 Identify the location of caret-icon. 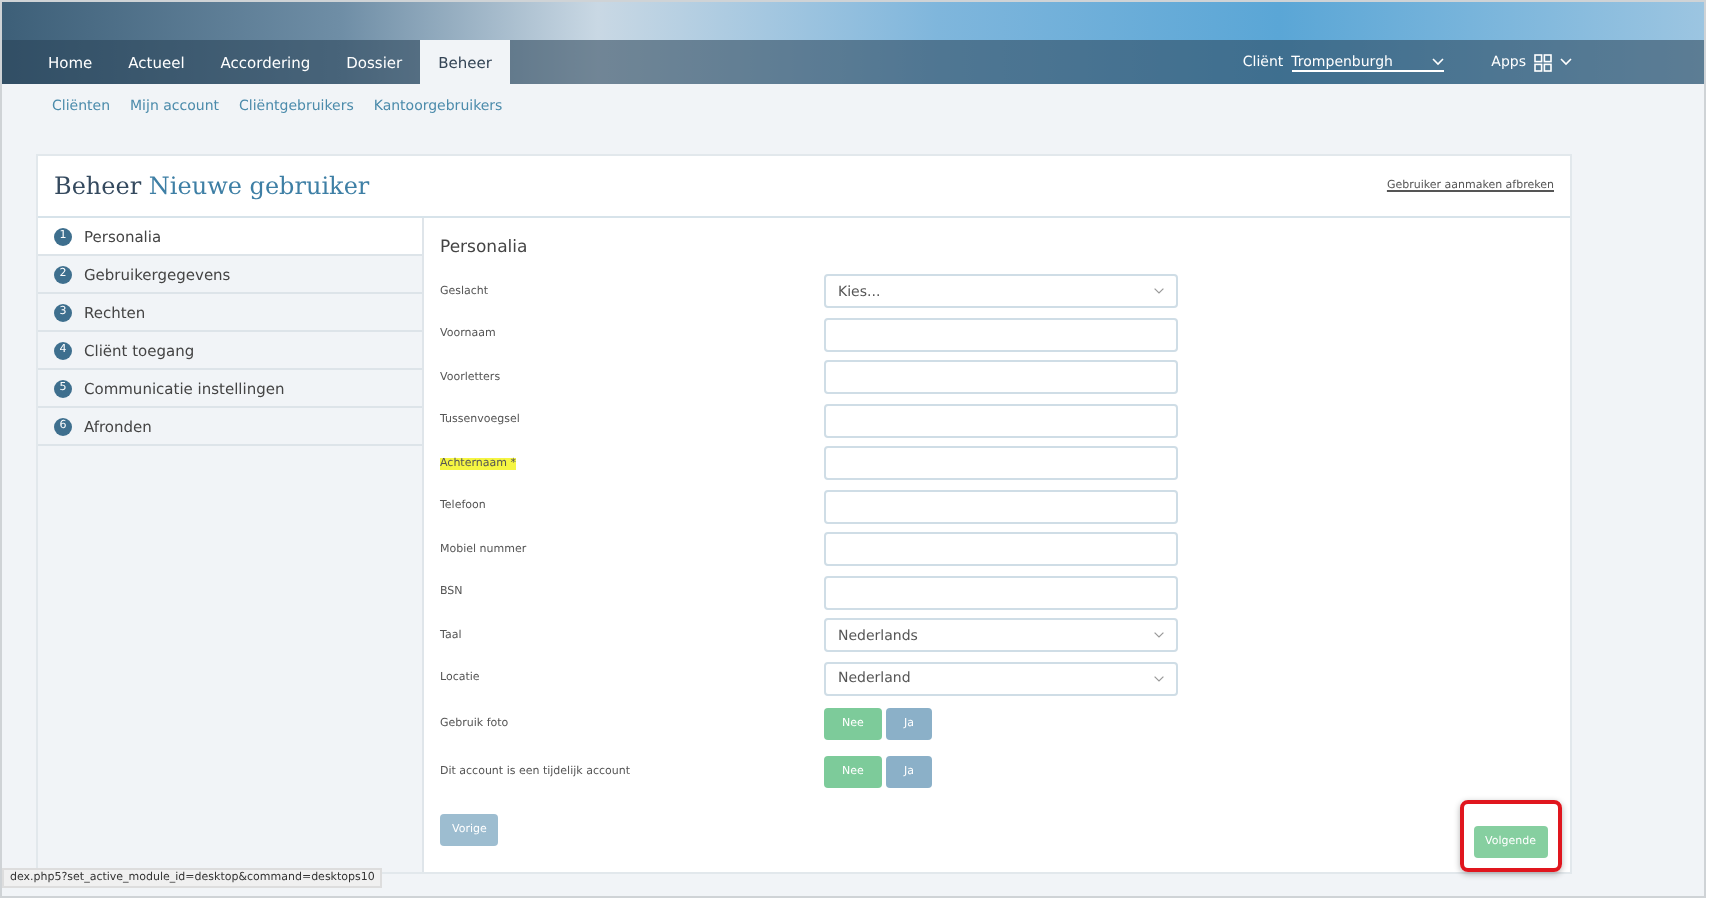
(1566, 62).